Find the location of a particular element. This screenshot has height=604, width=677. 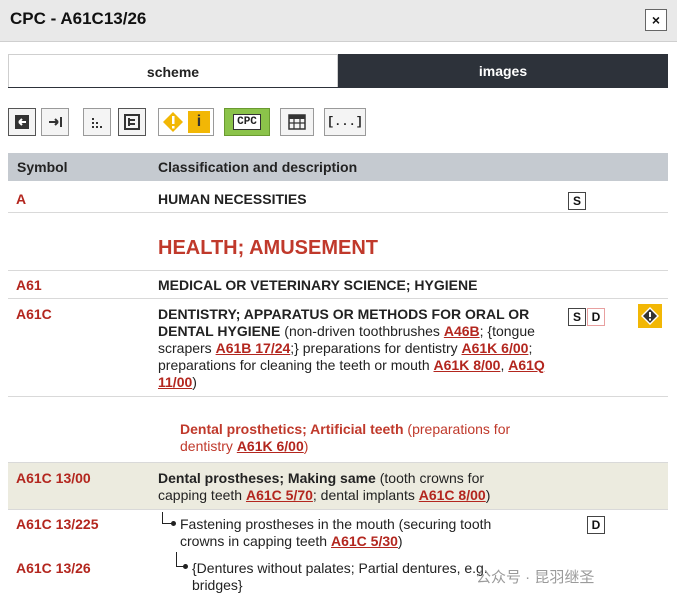

info-icon: i is located at coordinates (199, 122).